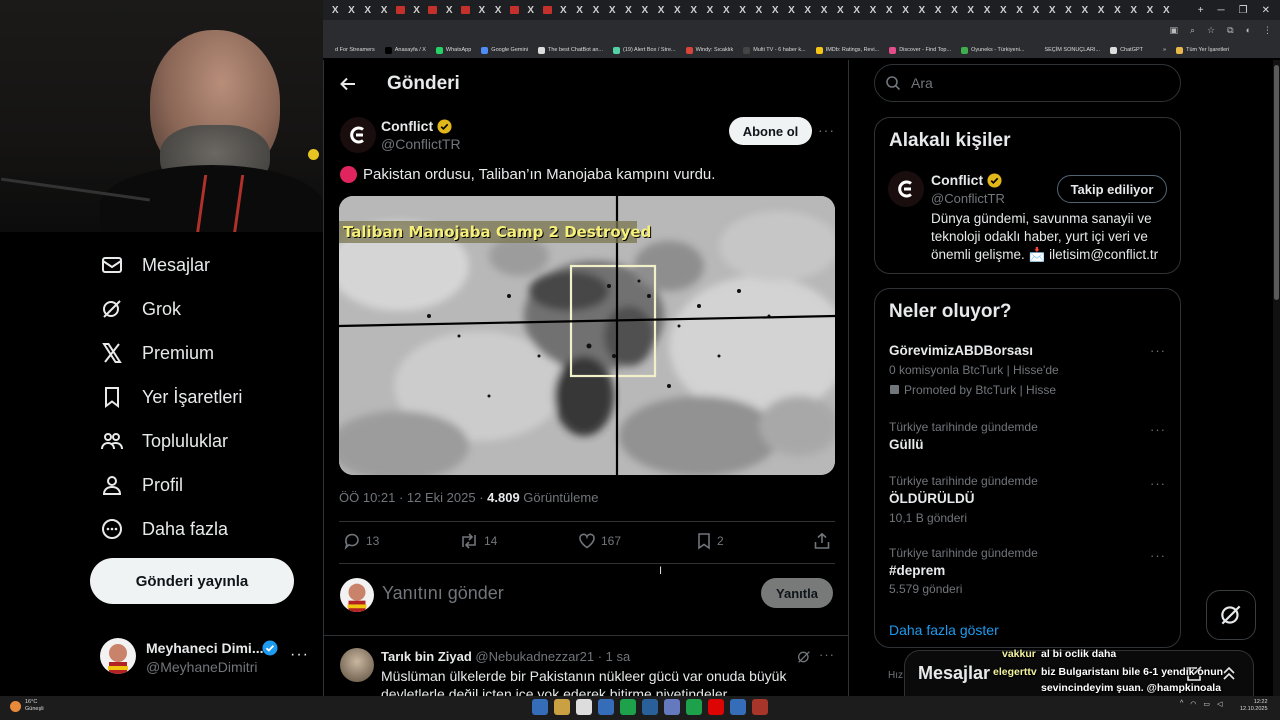  Describe the element at coordinates (1192, 30) in the screenshot. I see `zoom-icon: ⌕` at that location.